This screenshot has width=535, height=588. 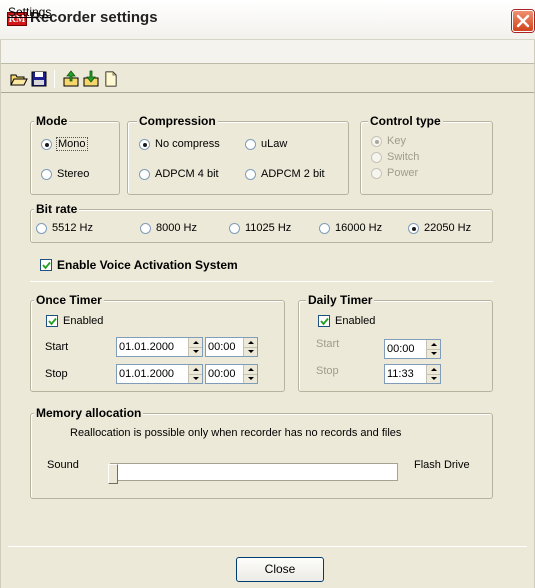 I want to click on upload-icon, so click(x=71, y=79).